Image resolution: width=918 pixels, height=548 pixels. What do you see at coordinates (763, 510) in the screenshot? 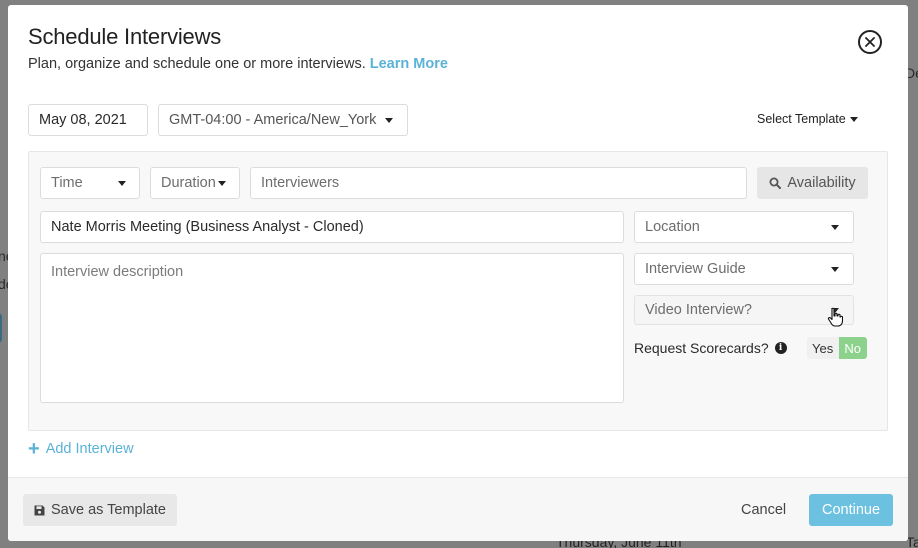
I see `cancel-button: Cancel` at bounding box center [763, 510].